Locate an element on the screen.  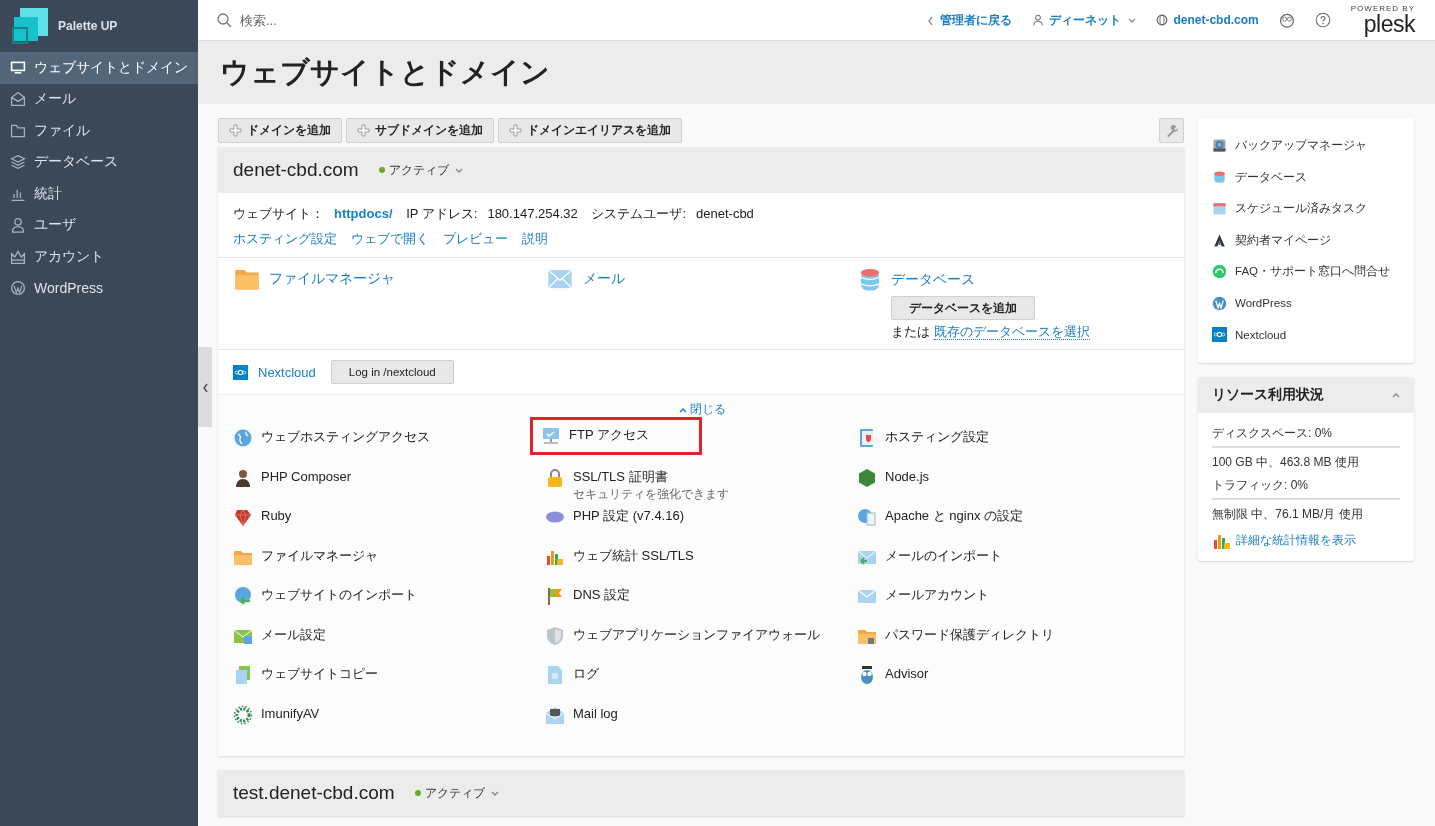
database-icon is located at coordinates (1219, 177).